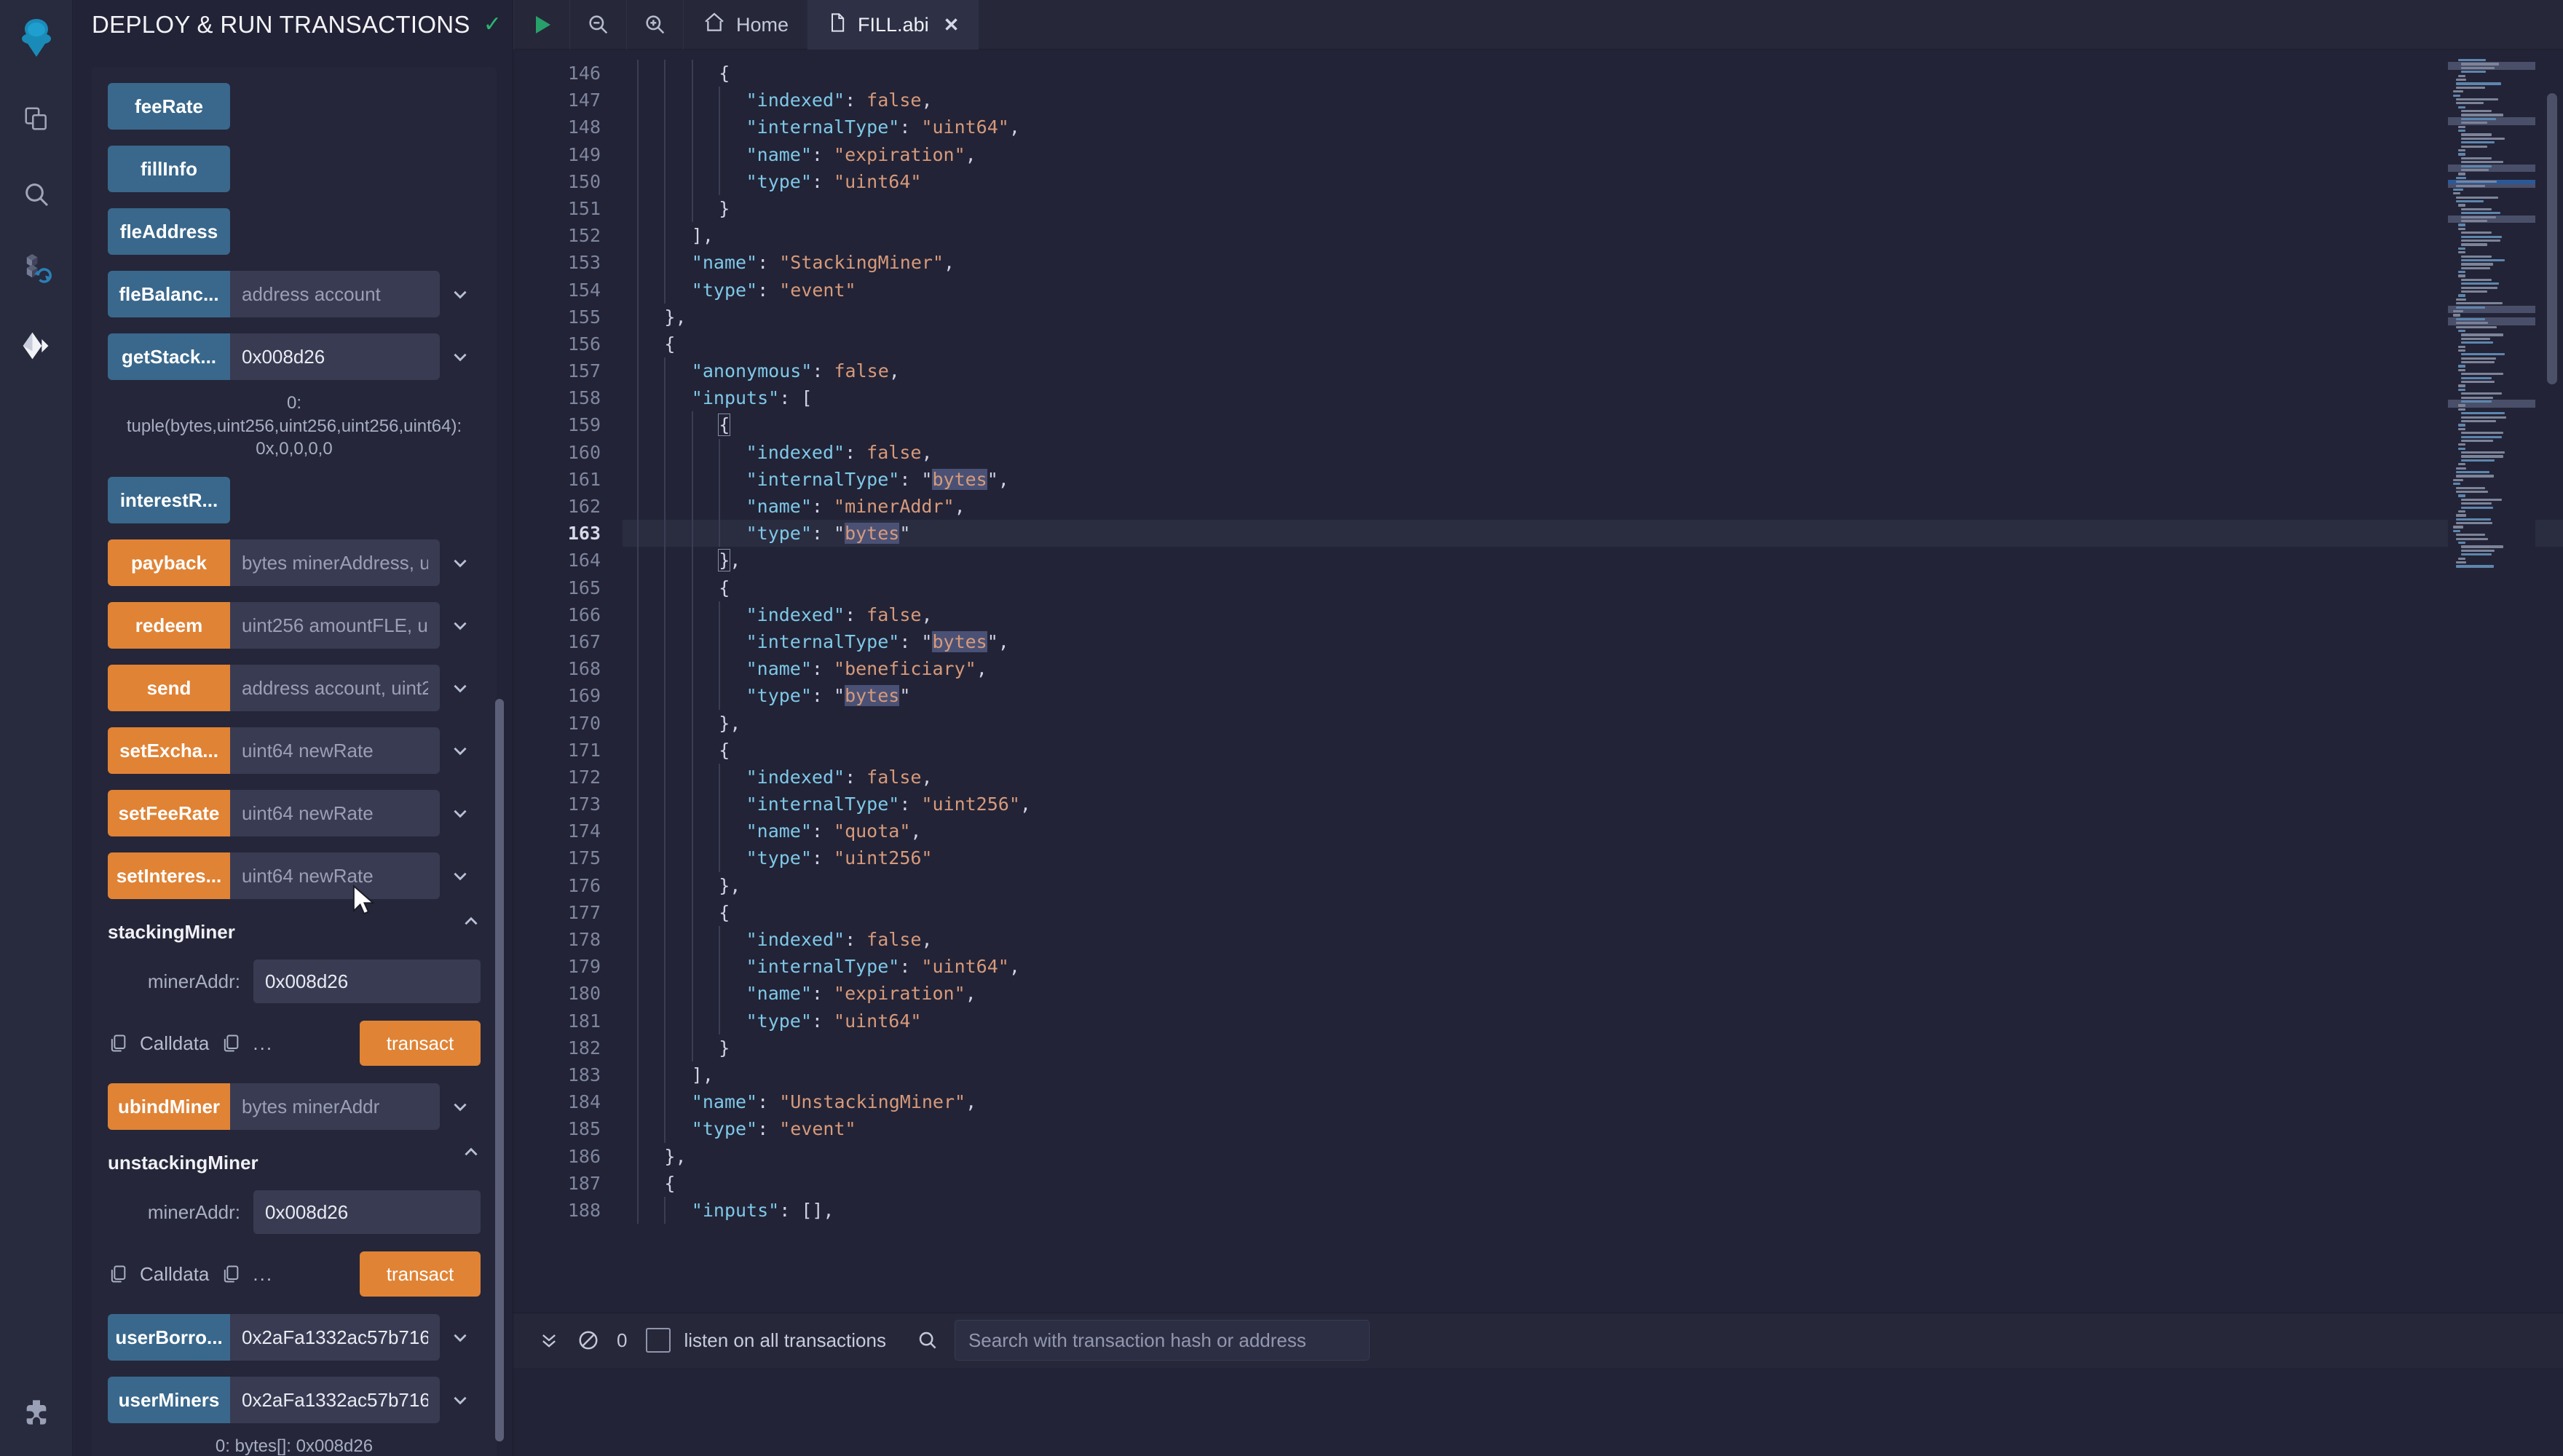 This screenshot has height=1456, width=2563. I want to click on function-button: feeRate, so click(169, 106).